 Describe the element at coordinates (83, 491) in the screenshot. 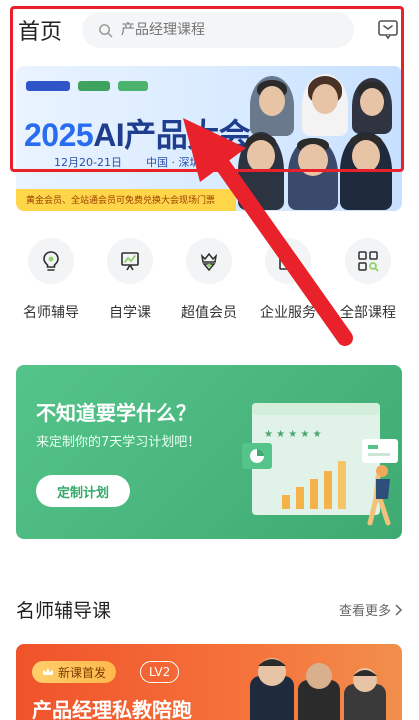

I see `custom-plan-button: 定制计划` at that location.